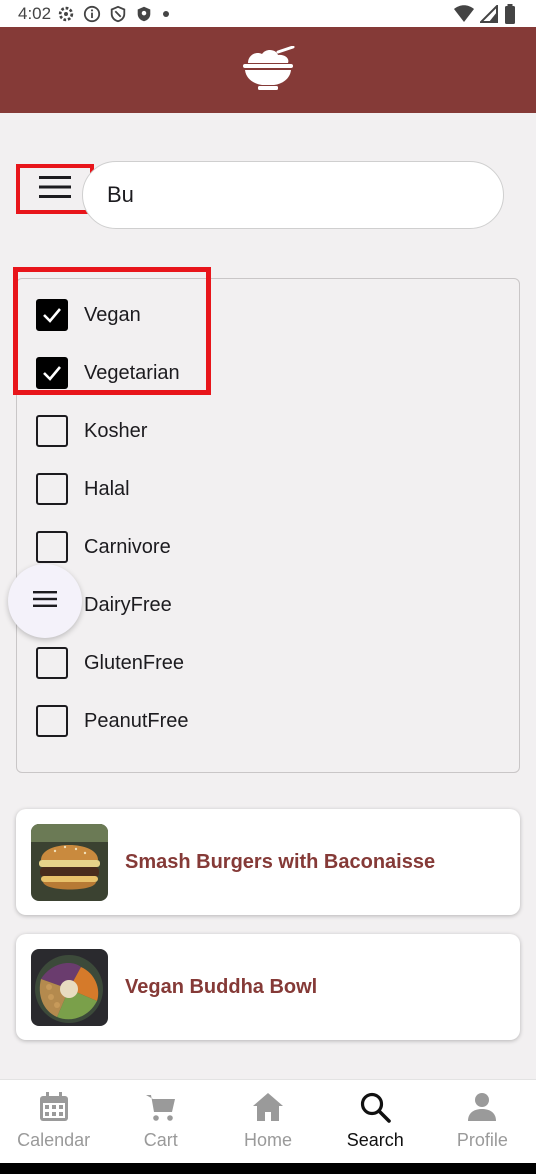 The height and width of the screenshot is (1174, 536). Describe the element at coordinates (144, 14) in the screenshot. I see `shield-badge-icon` at that location.